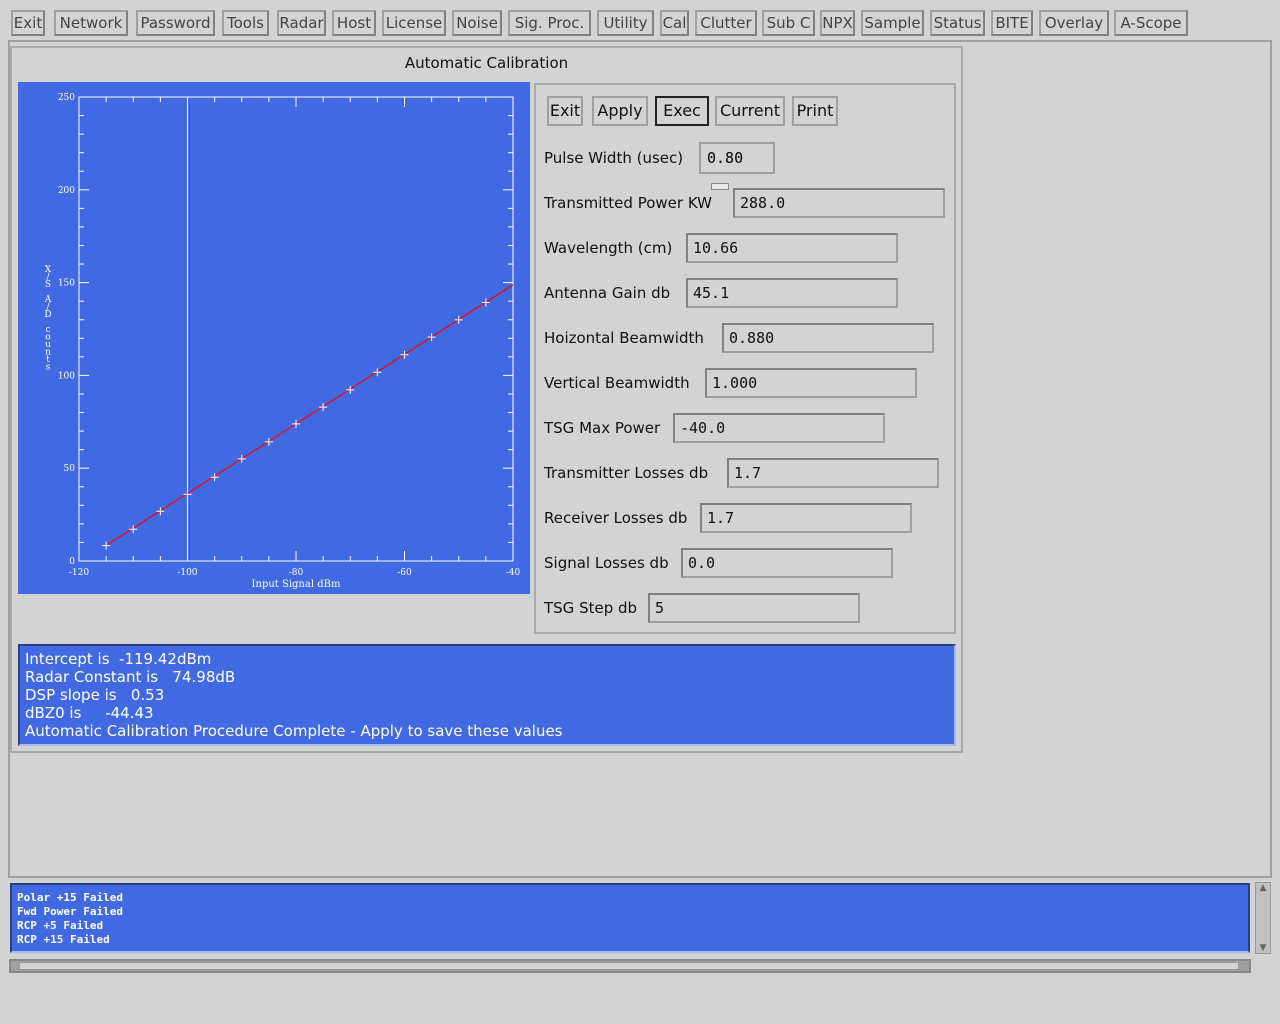  Describe the element at coordinates (754, 608) in the screenshot. I see `tsg-step-db-input: 5` at that location.